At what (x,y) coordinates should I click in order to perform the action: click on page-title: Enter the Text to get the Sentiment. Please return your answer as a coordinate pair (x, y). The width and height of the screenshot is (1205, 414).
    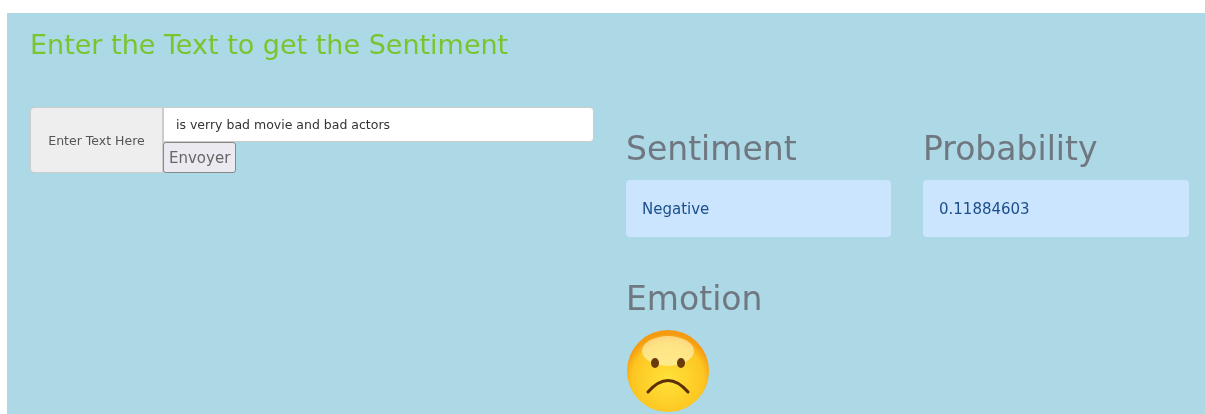
    Looking at the image, I should click on (270, 45).